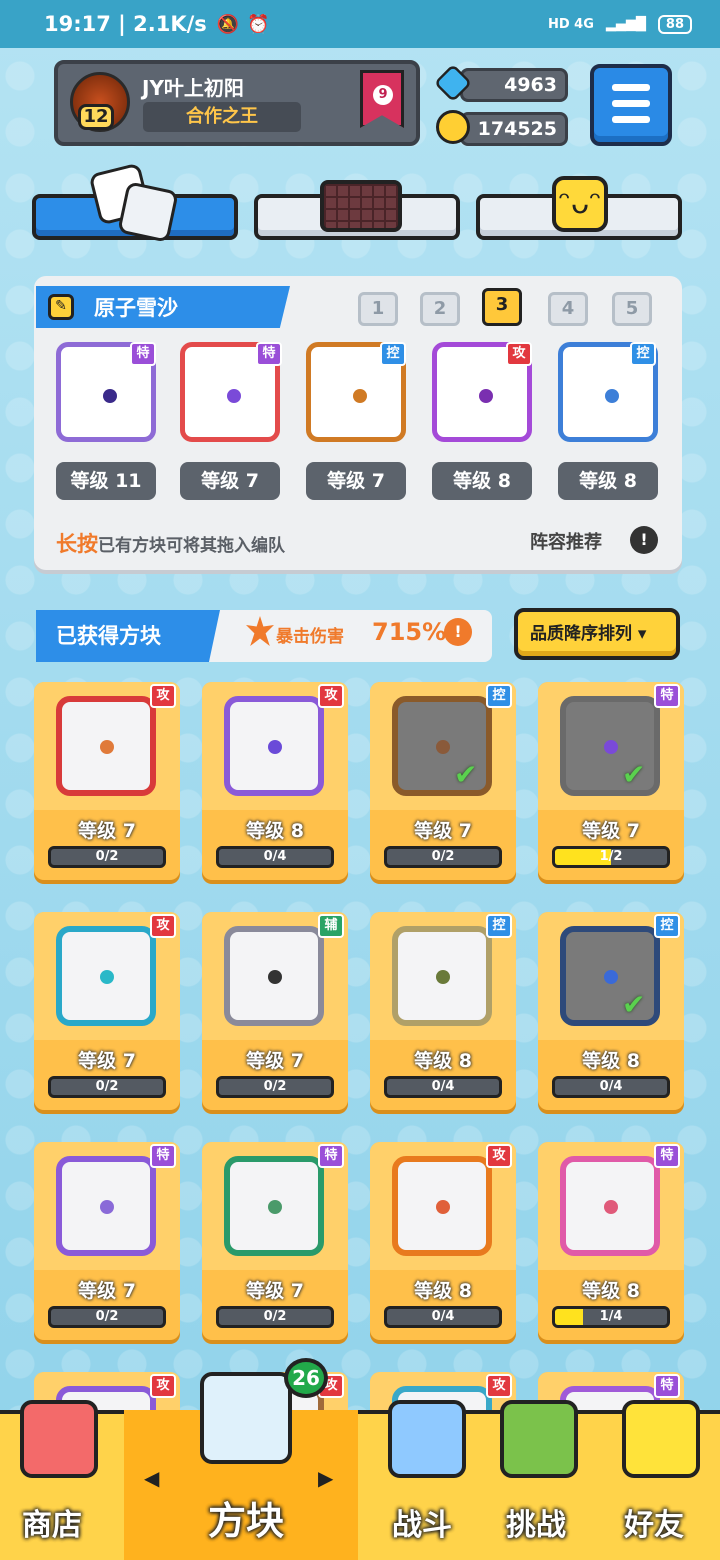  I want to click on deck-page-3: 3, so click(502, 307).